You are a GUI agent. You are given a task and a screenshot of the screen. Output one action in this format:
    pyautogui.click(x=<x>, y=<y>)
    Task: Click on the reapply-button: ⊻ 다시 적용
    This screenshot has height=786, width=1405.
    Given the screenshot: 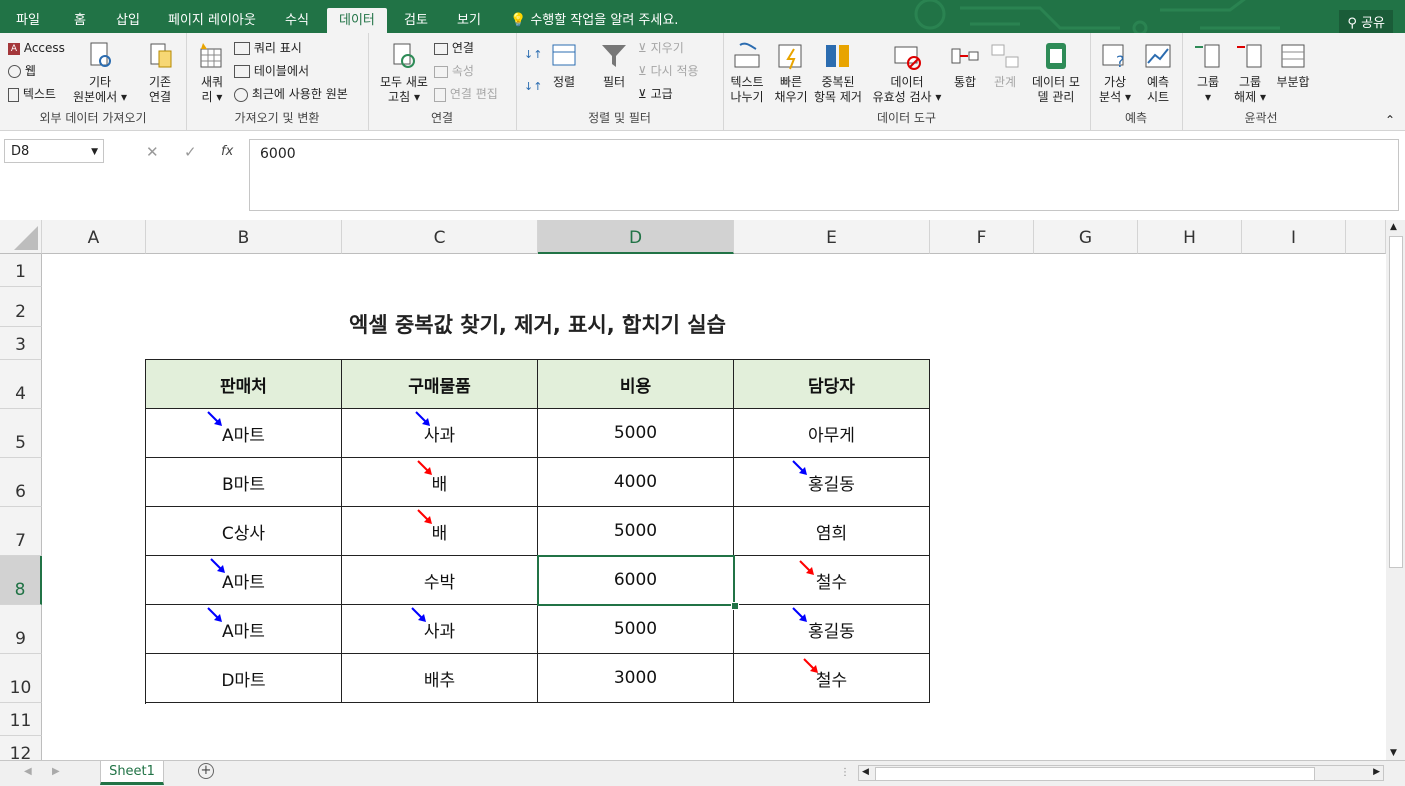 What is the action you would take?
    pyautogui.click(x=668, y=71)
    